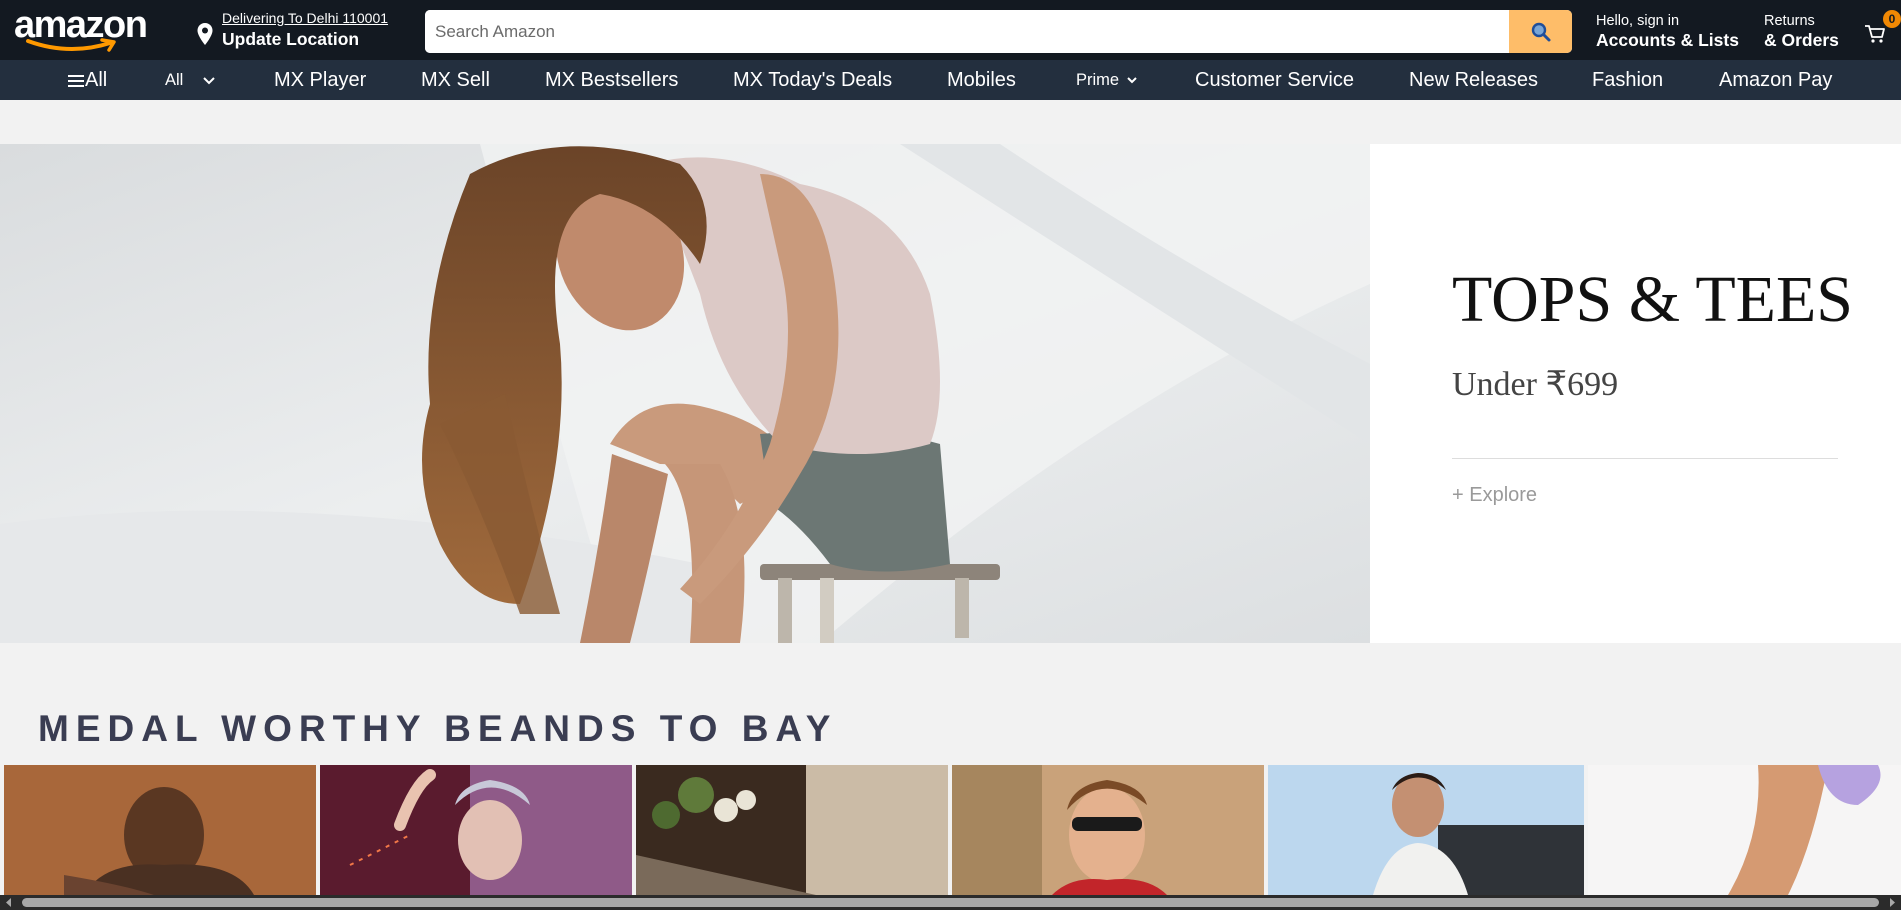  I want to click on nav-item-customer-service: Customer Service, so click(1274, 80).